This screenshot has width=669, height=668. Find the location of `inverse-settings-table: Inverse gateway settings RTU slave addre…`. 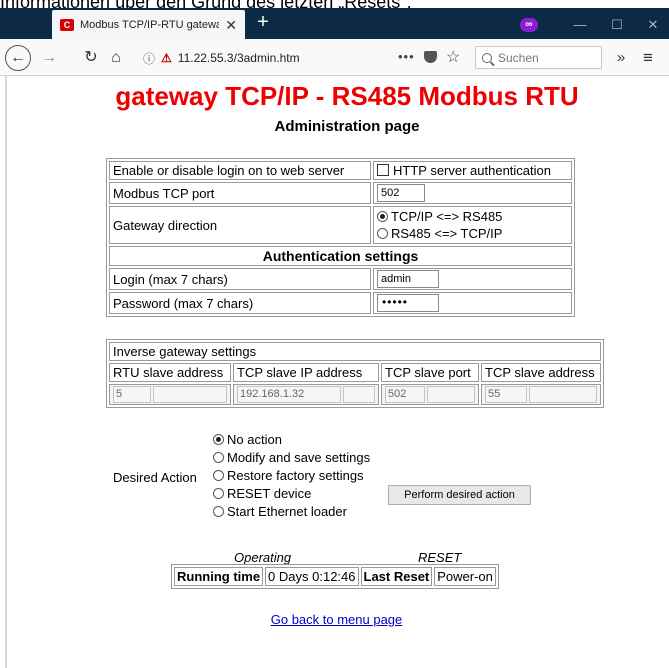

inverse-settings-table: Inverse gateway settings RTU slave addre… is located at coordinates (355, 373).